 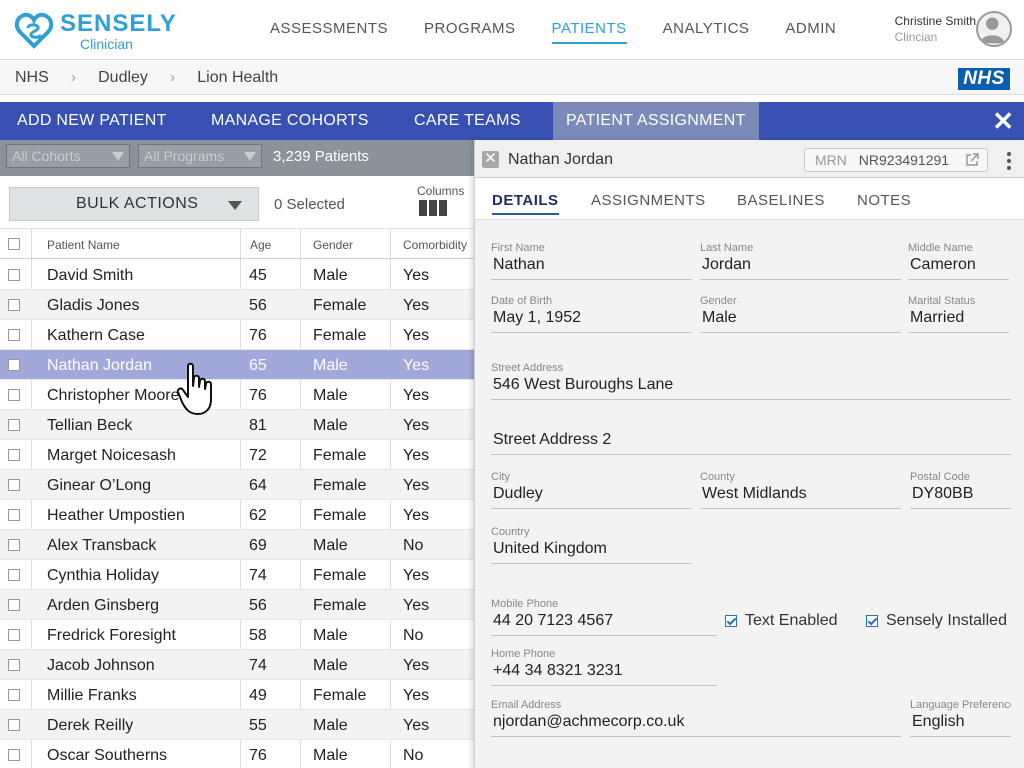 I want to click on table-row: Derek Reilly 55 Male Yes, so click(x=237, y=725).